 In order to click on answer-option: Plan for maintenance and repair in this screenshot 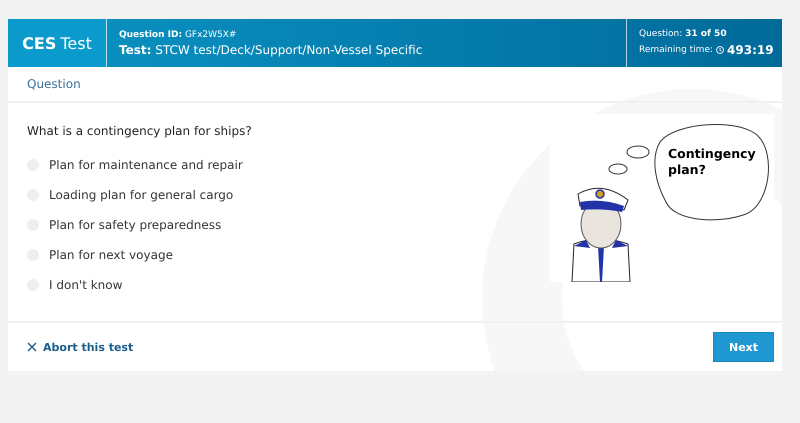, I will do `click(146, 165)`.